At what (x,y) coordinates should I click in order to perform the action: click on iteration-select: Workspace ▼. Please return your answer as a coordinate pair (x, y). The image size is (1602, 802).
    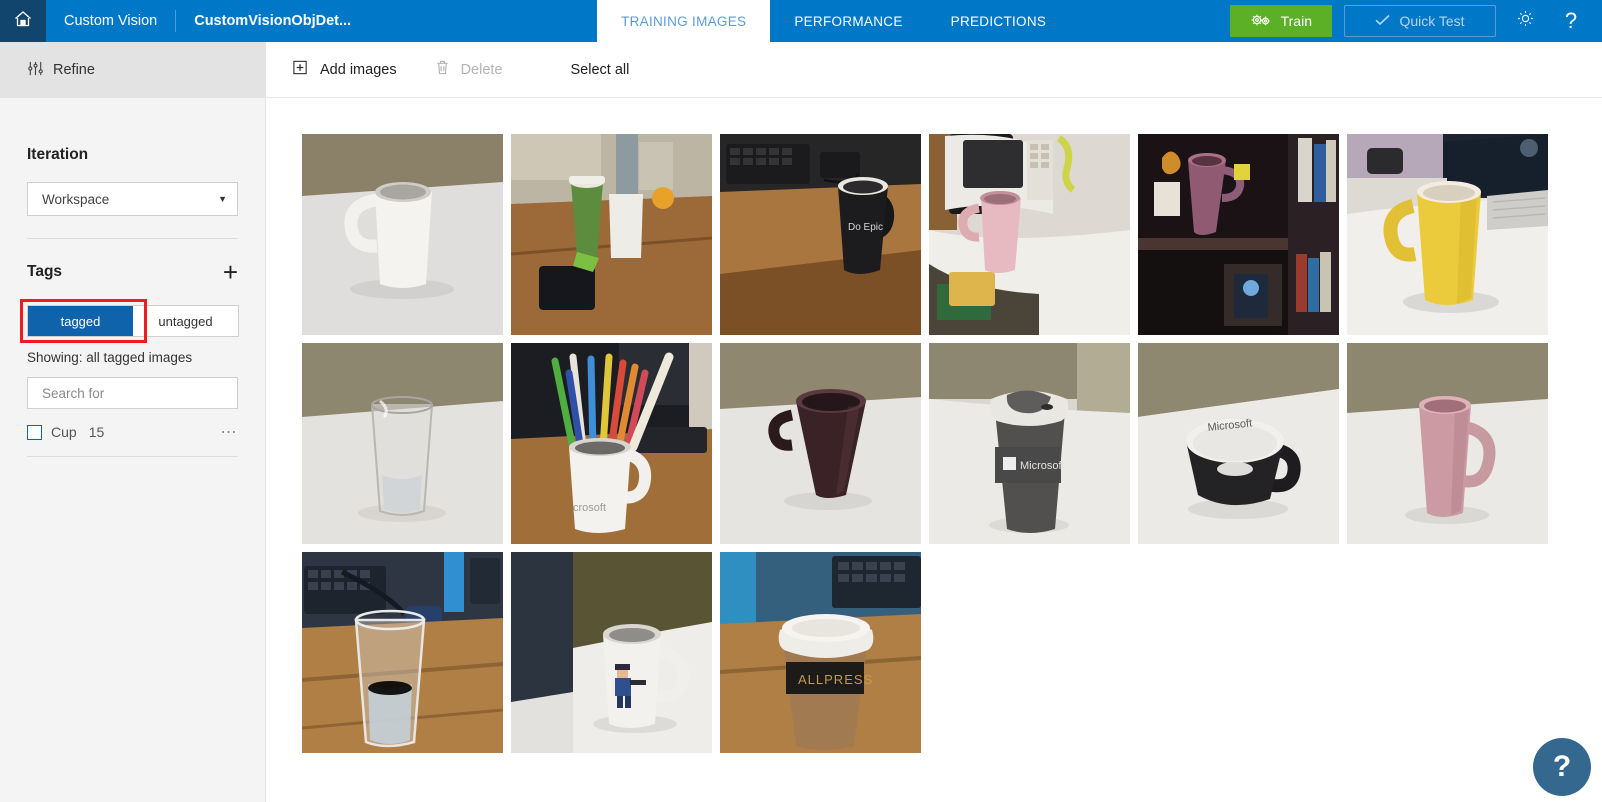
    Looking at the image, I should click on (132, 199).